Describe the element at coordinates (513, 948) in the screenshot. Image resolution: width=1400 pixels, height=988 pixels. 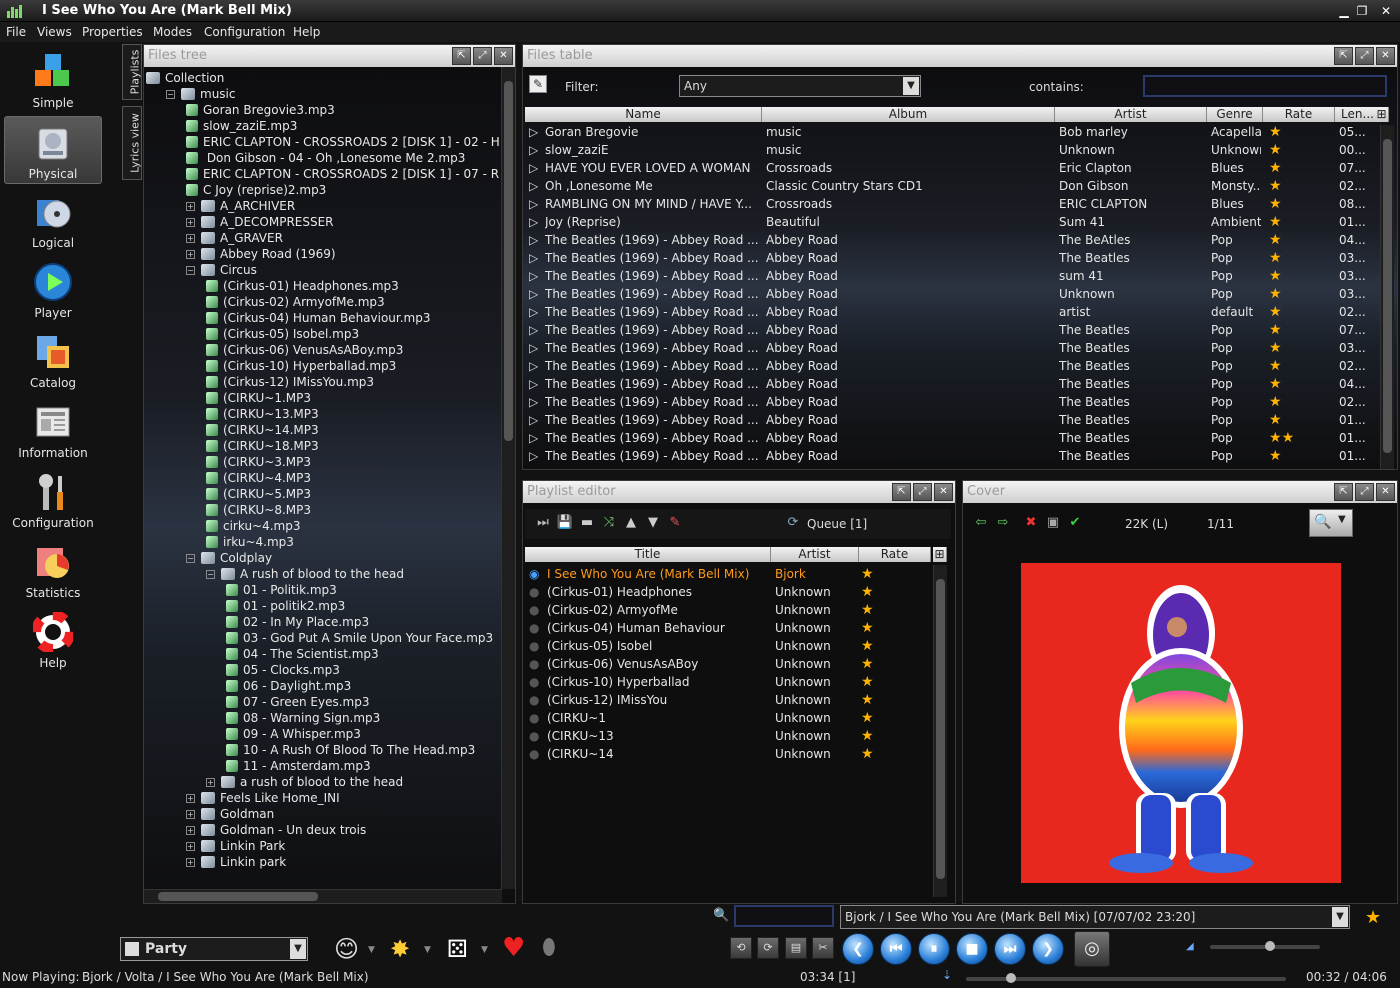
I see `heart-icon: ♥` at that location.